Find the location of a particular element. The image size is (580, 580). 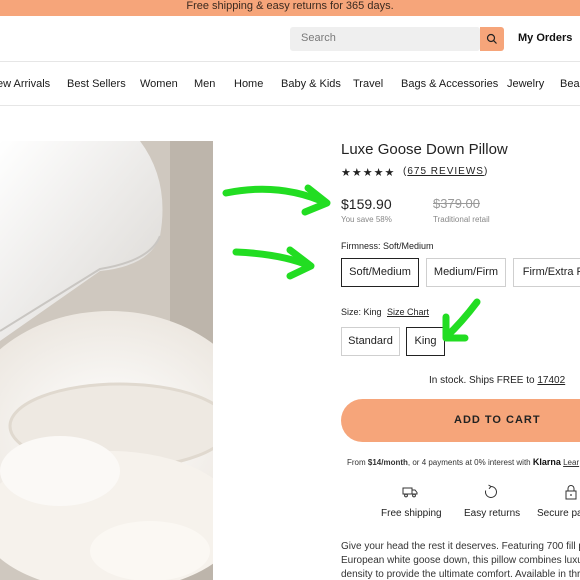

nav-item-home: Home is located at coordinates (248, 84).